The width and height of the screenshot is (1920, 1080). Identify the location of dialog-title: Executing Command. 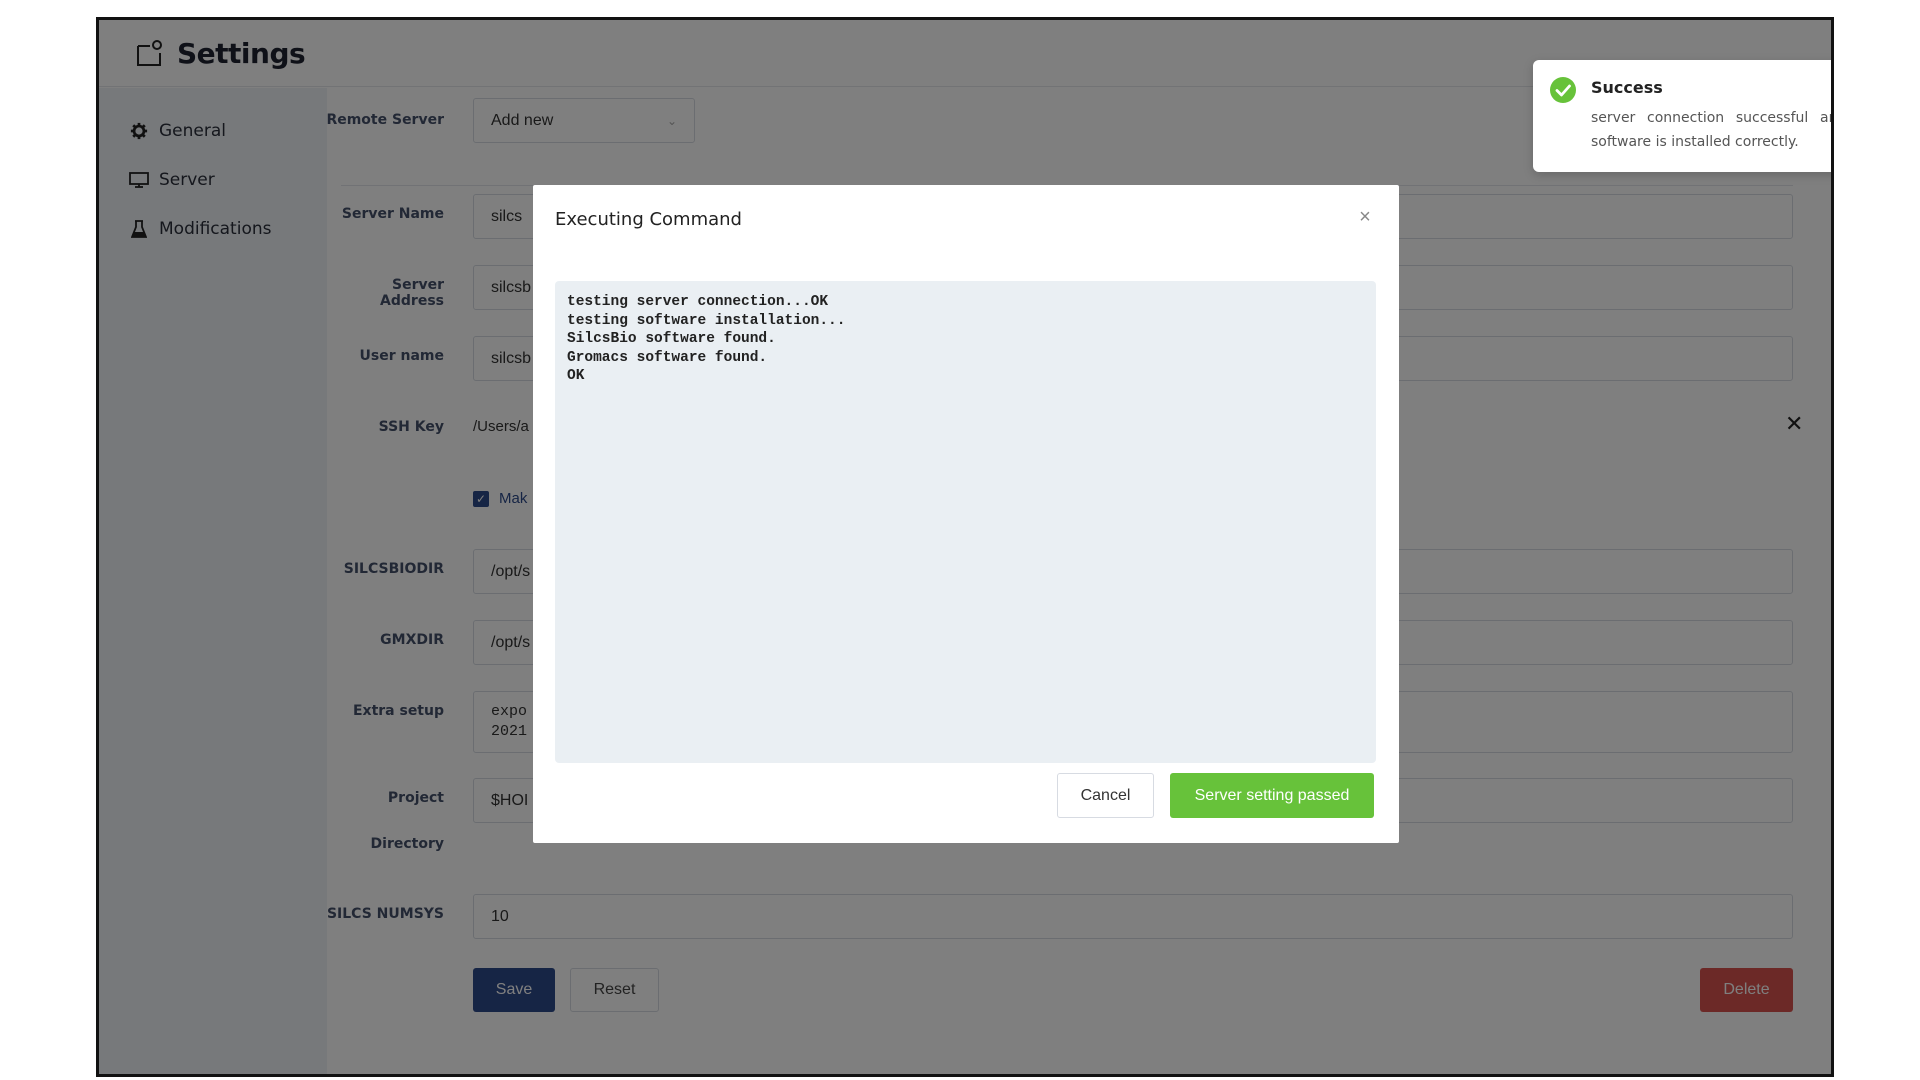
(648, 219).